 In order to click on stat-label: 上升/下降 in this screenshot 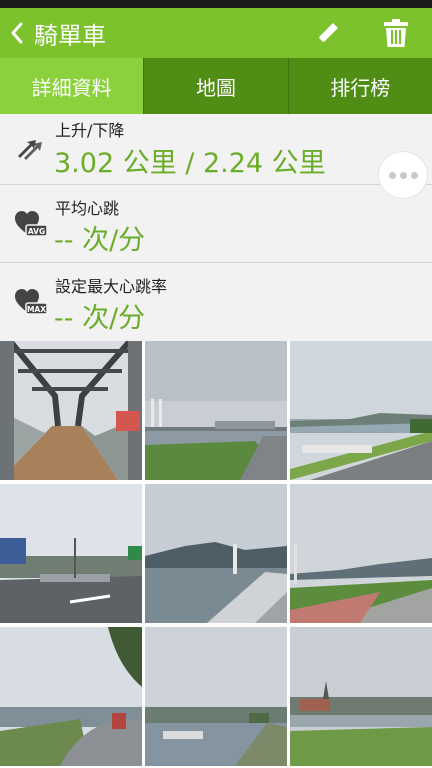, I will do `click(90, 130)`.